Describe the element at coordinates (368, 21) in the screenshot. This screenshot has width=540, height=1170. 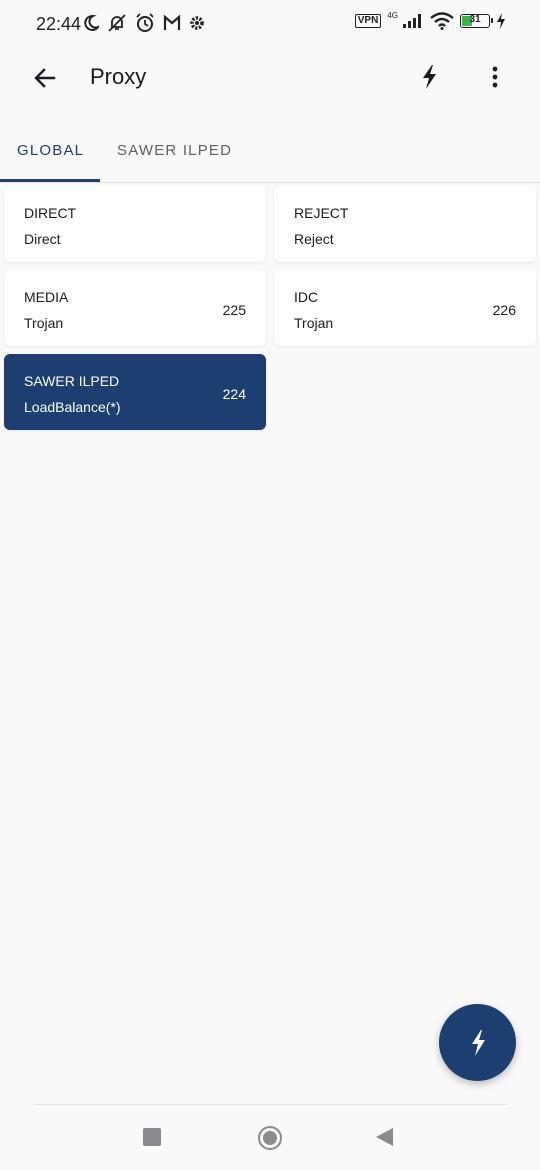
I see `vpn-badge: VPN` at that location.